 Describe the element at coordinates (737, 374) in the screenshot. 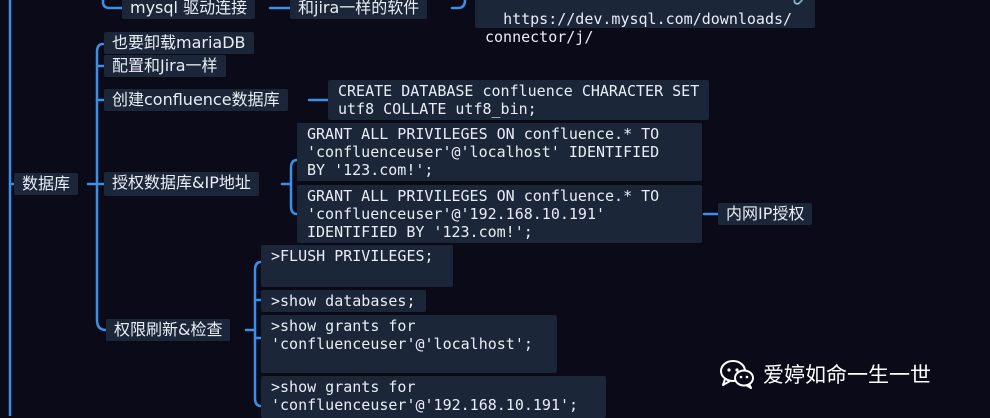

I see `wechat-icon` at that location.